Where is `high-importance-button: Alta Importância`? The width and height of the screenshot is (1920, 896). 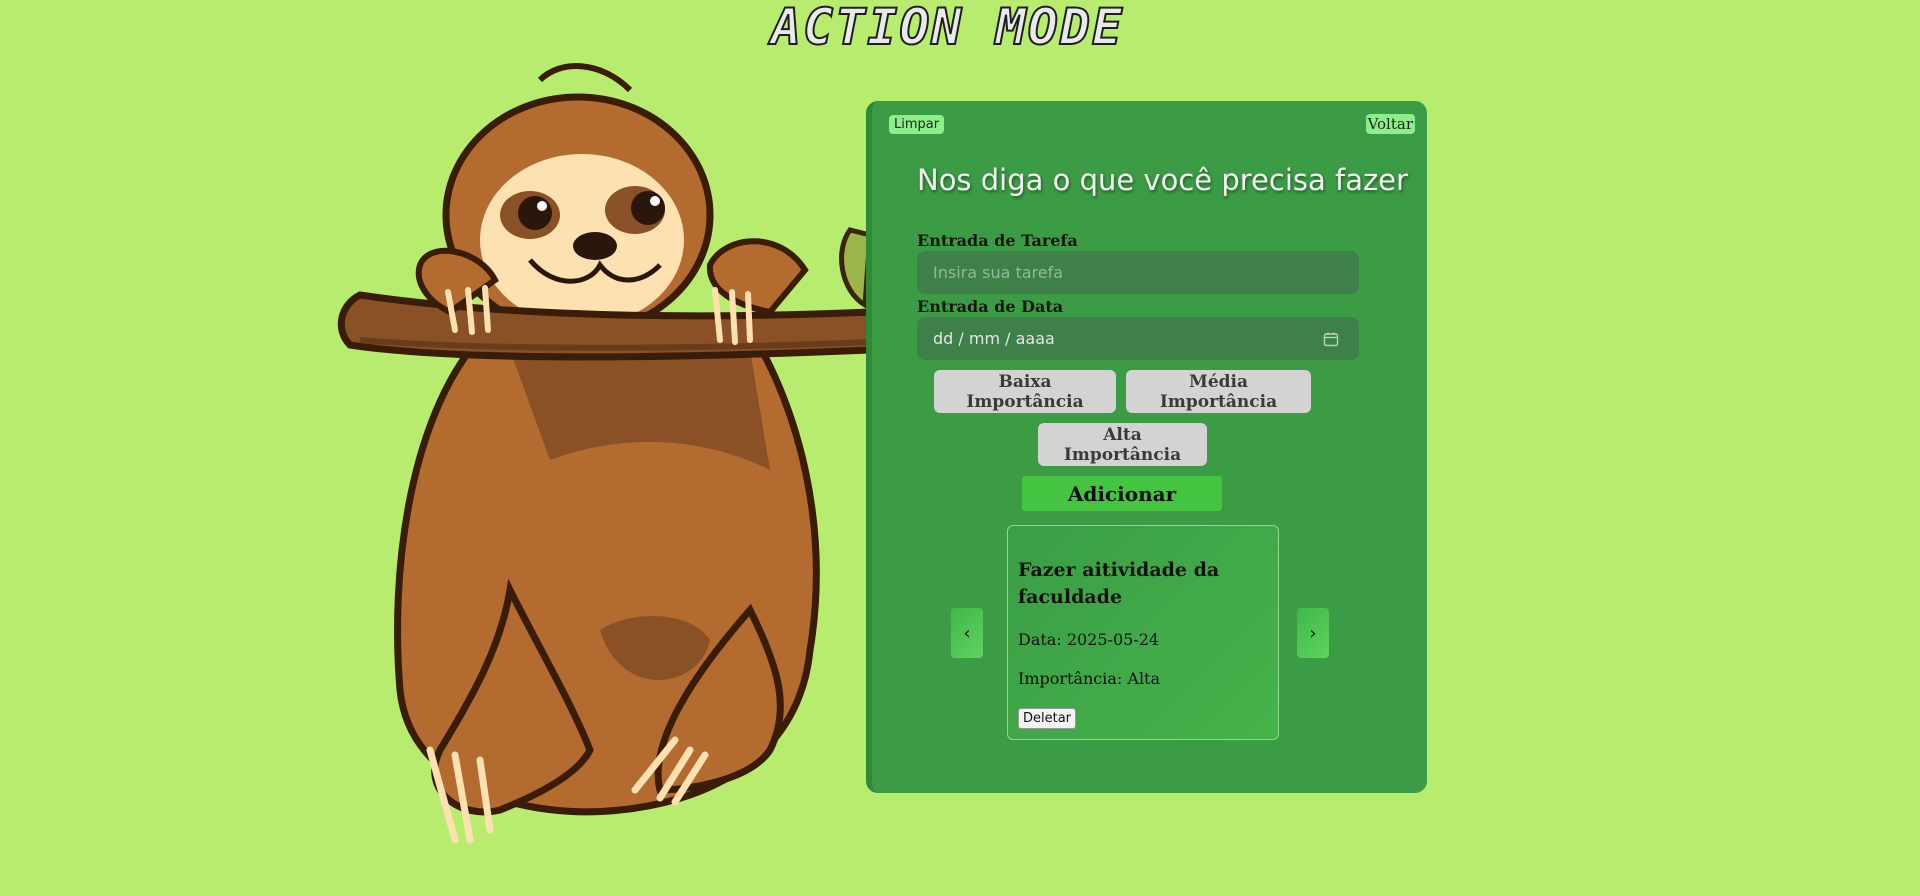 high-importance-button: Alta Importância is located at coordinates (1122, 444).